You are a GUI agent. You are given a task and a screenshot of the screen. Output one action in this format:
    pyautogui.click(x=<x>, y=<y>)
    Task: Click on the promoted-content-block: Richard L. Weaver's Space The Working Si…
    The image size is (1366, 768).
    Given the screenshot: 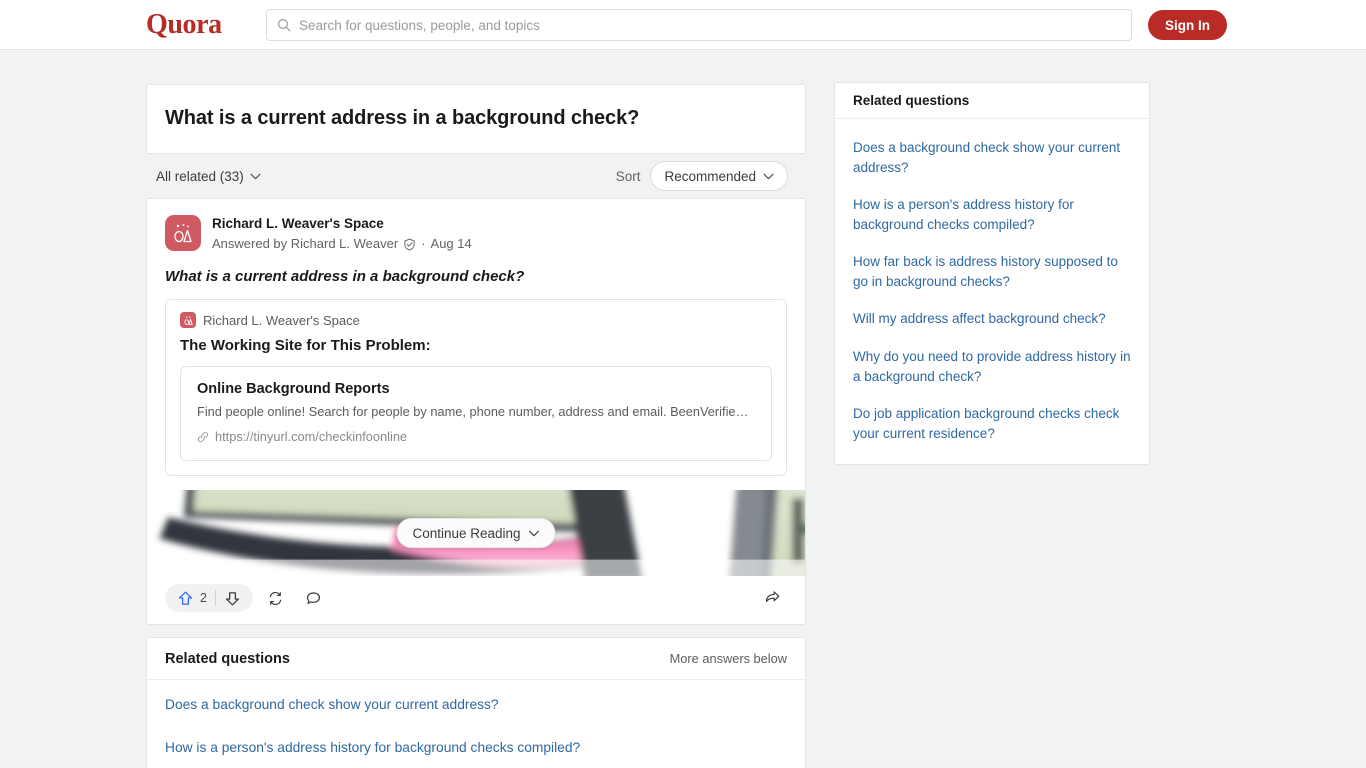 What is the action you would take?
    pyautogui.click(x=476, y=388)
    